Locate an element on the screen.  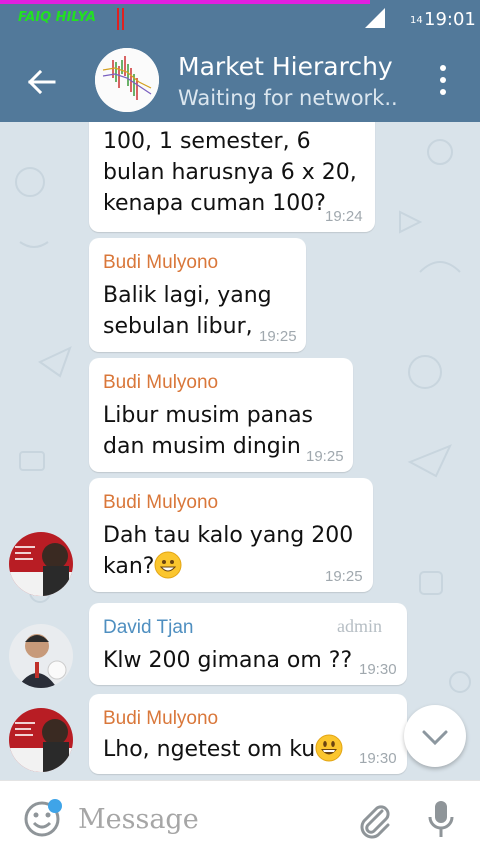
message-bubble: Budi Mulyono Lho, ngetest om ku 19:30 is located at coordinates (248, 734).